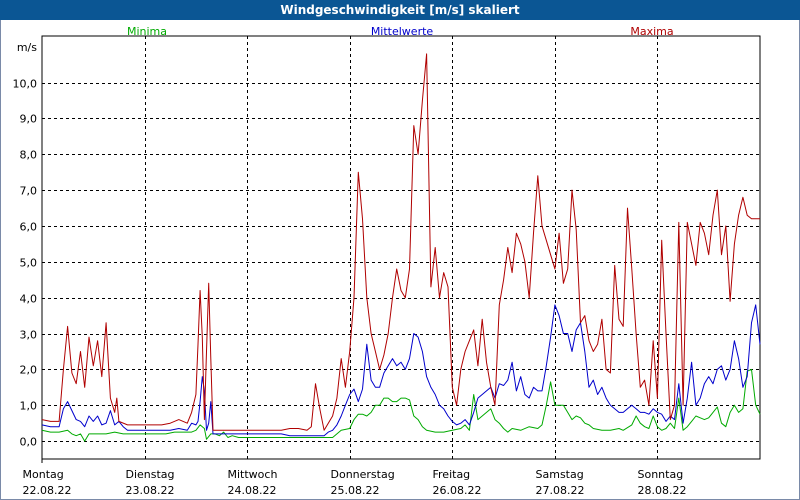 The image size is (800, 500). Describe the element at coordinates (147, 31) in the screenshot. I see `legend-entry: Minima` at that location.